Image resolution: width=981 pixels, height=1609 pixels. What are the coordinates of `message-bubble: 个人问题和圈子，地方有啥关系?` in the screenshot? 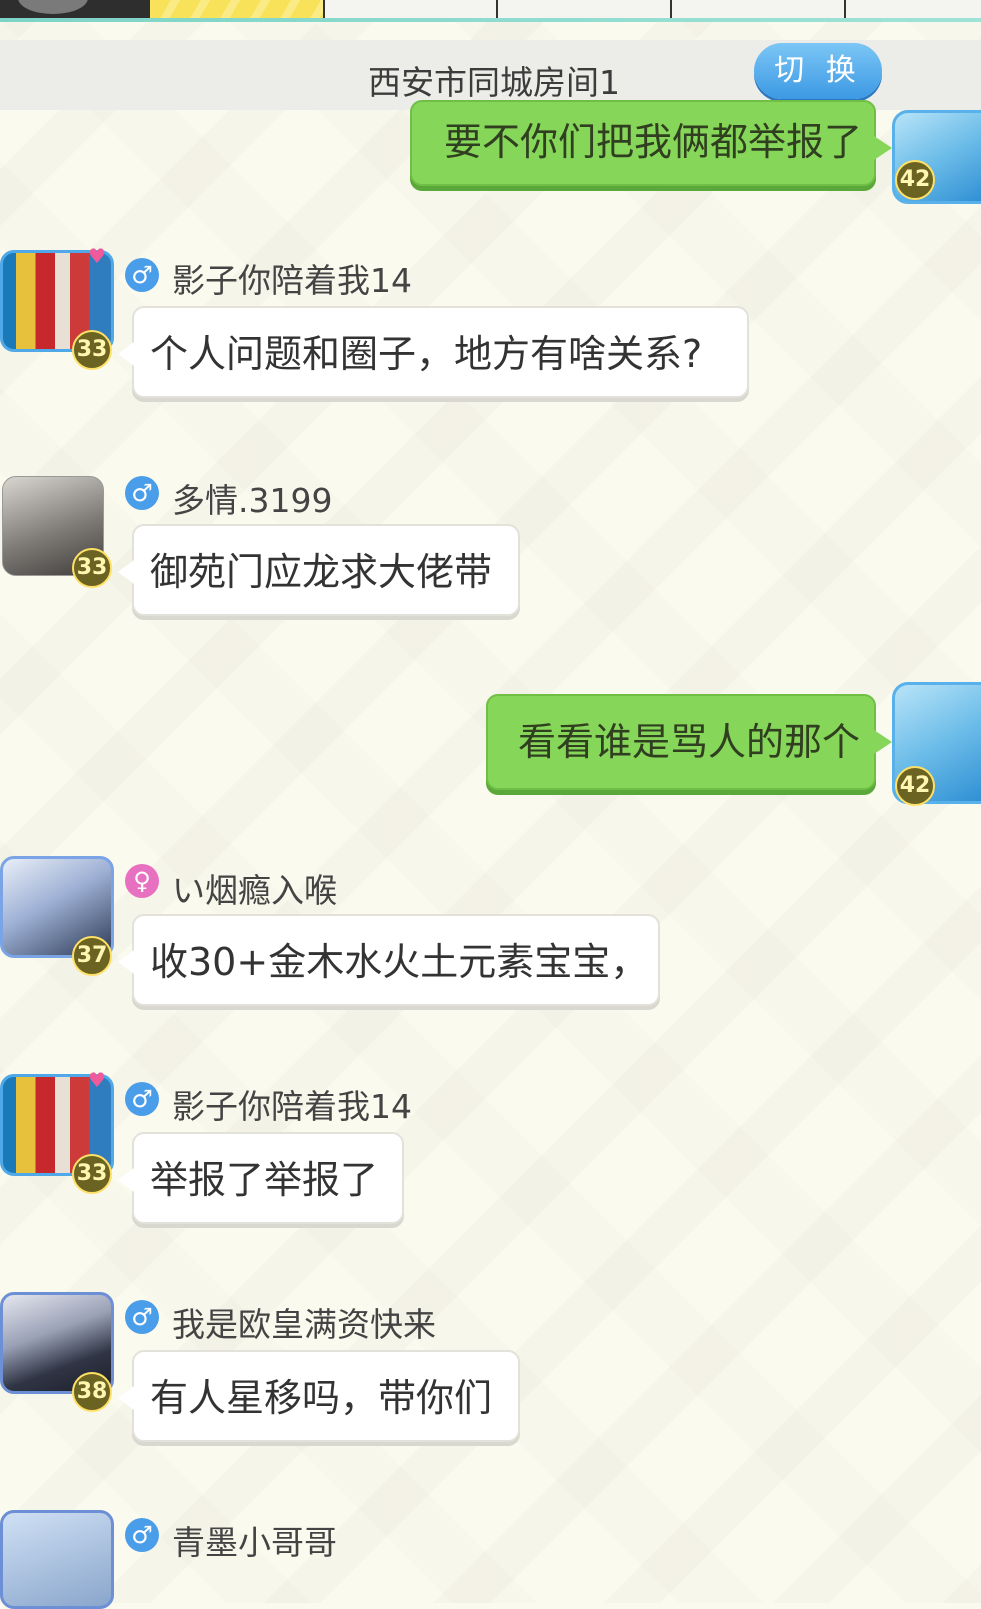 It's located at (433, 352).